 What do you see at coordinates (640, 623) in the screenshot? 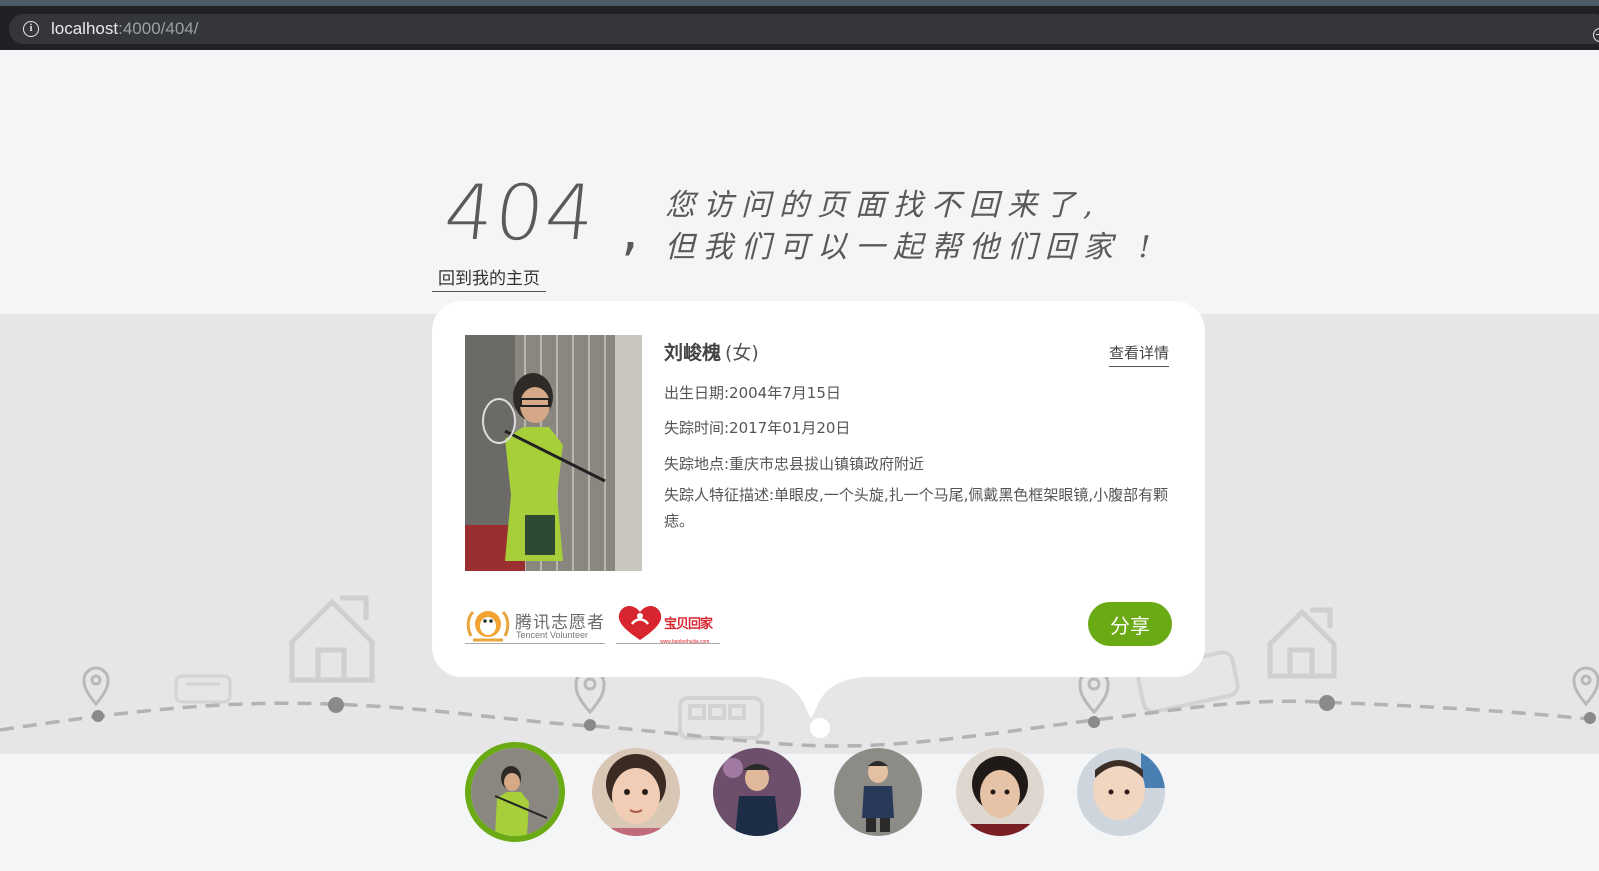
I see `heart-logo-icon` at bounding box center [640, 623].